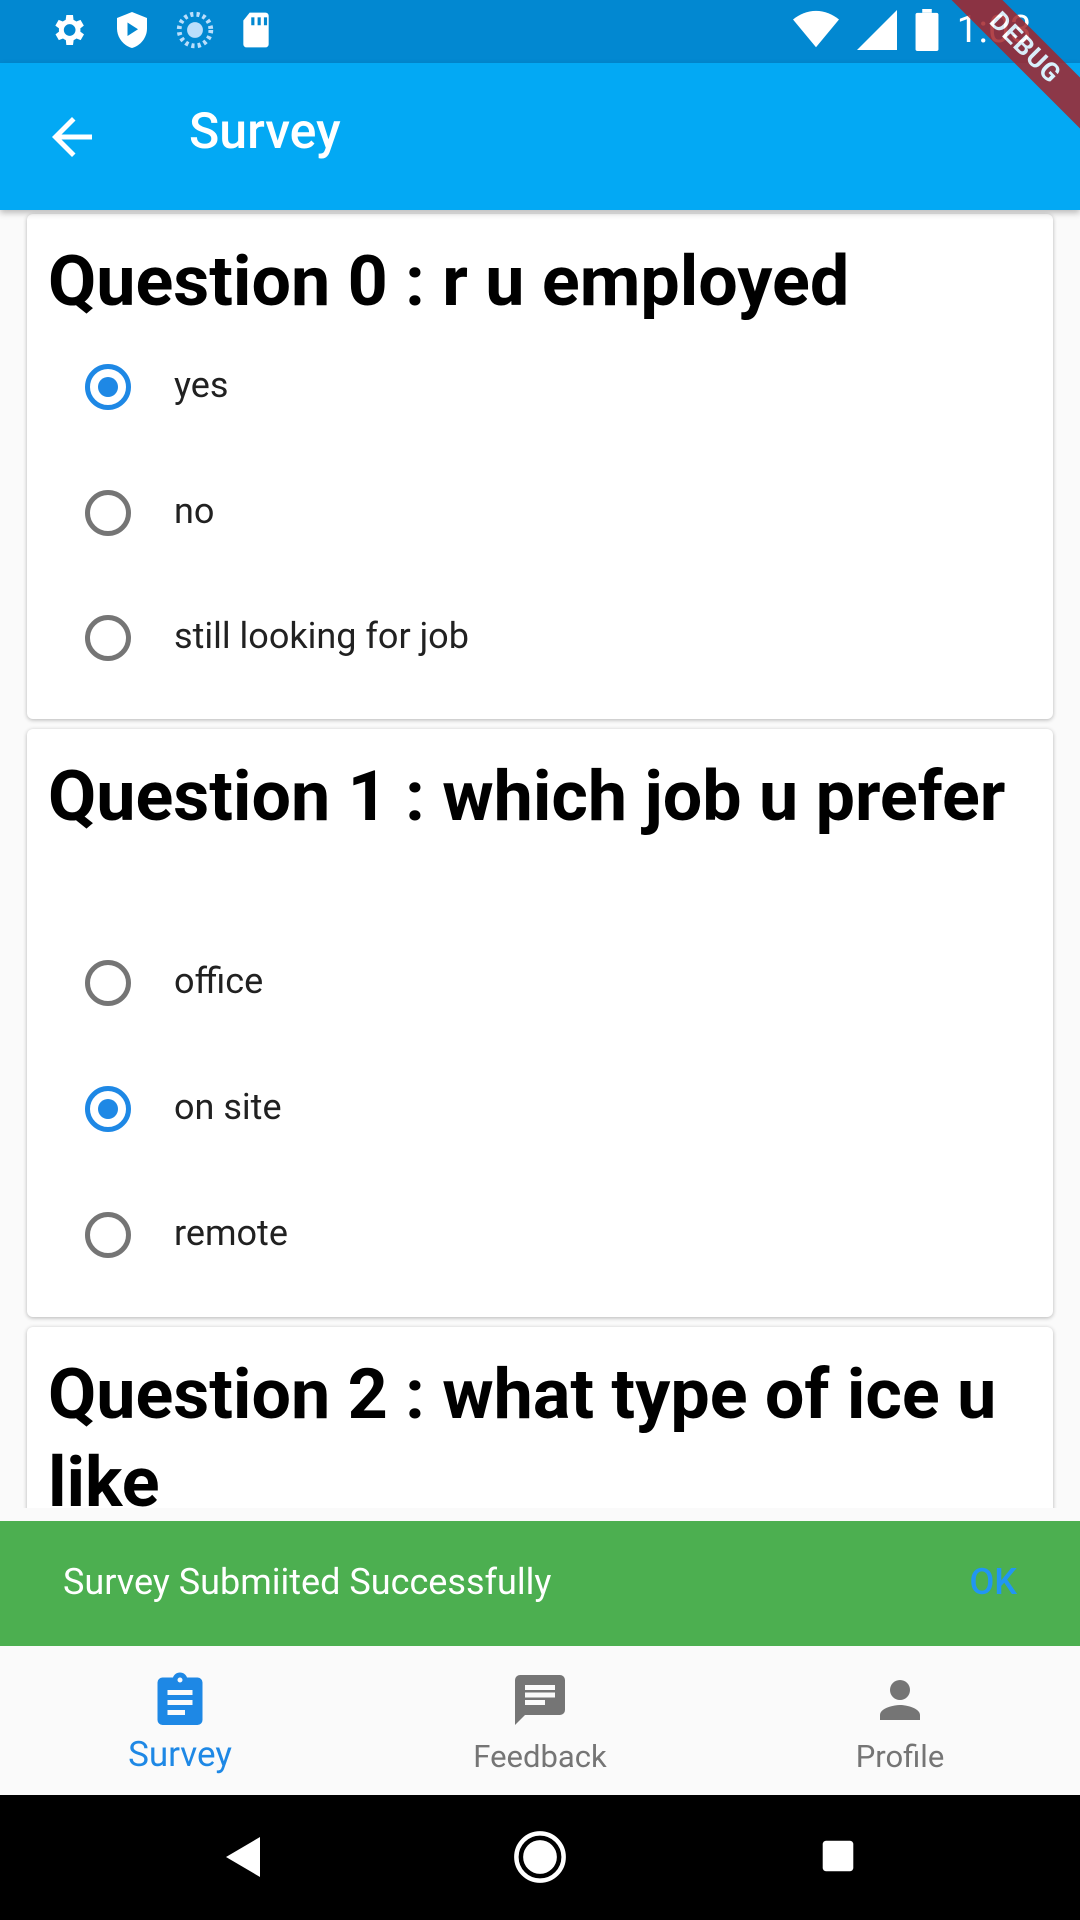  What do you see at coordinates (815, 29) in the screenshot?
I see `wifi-icon` at bounding box center [815, 29].